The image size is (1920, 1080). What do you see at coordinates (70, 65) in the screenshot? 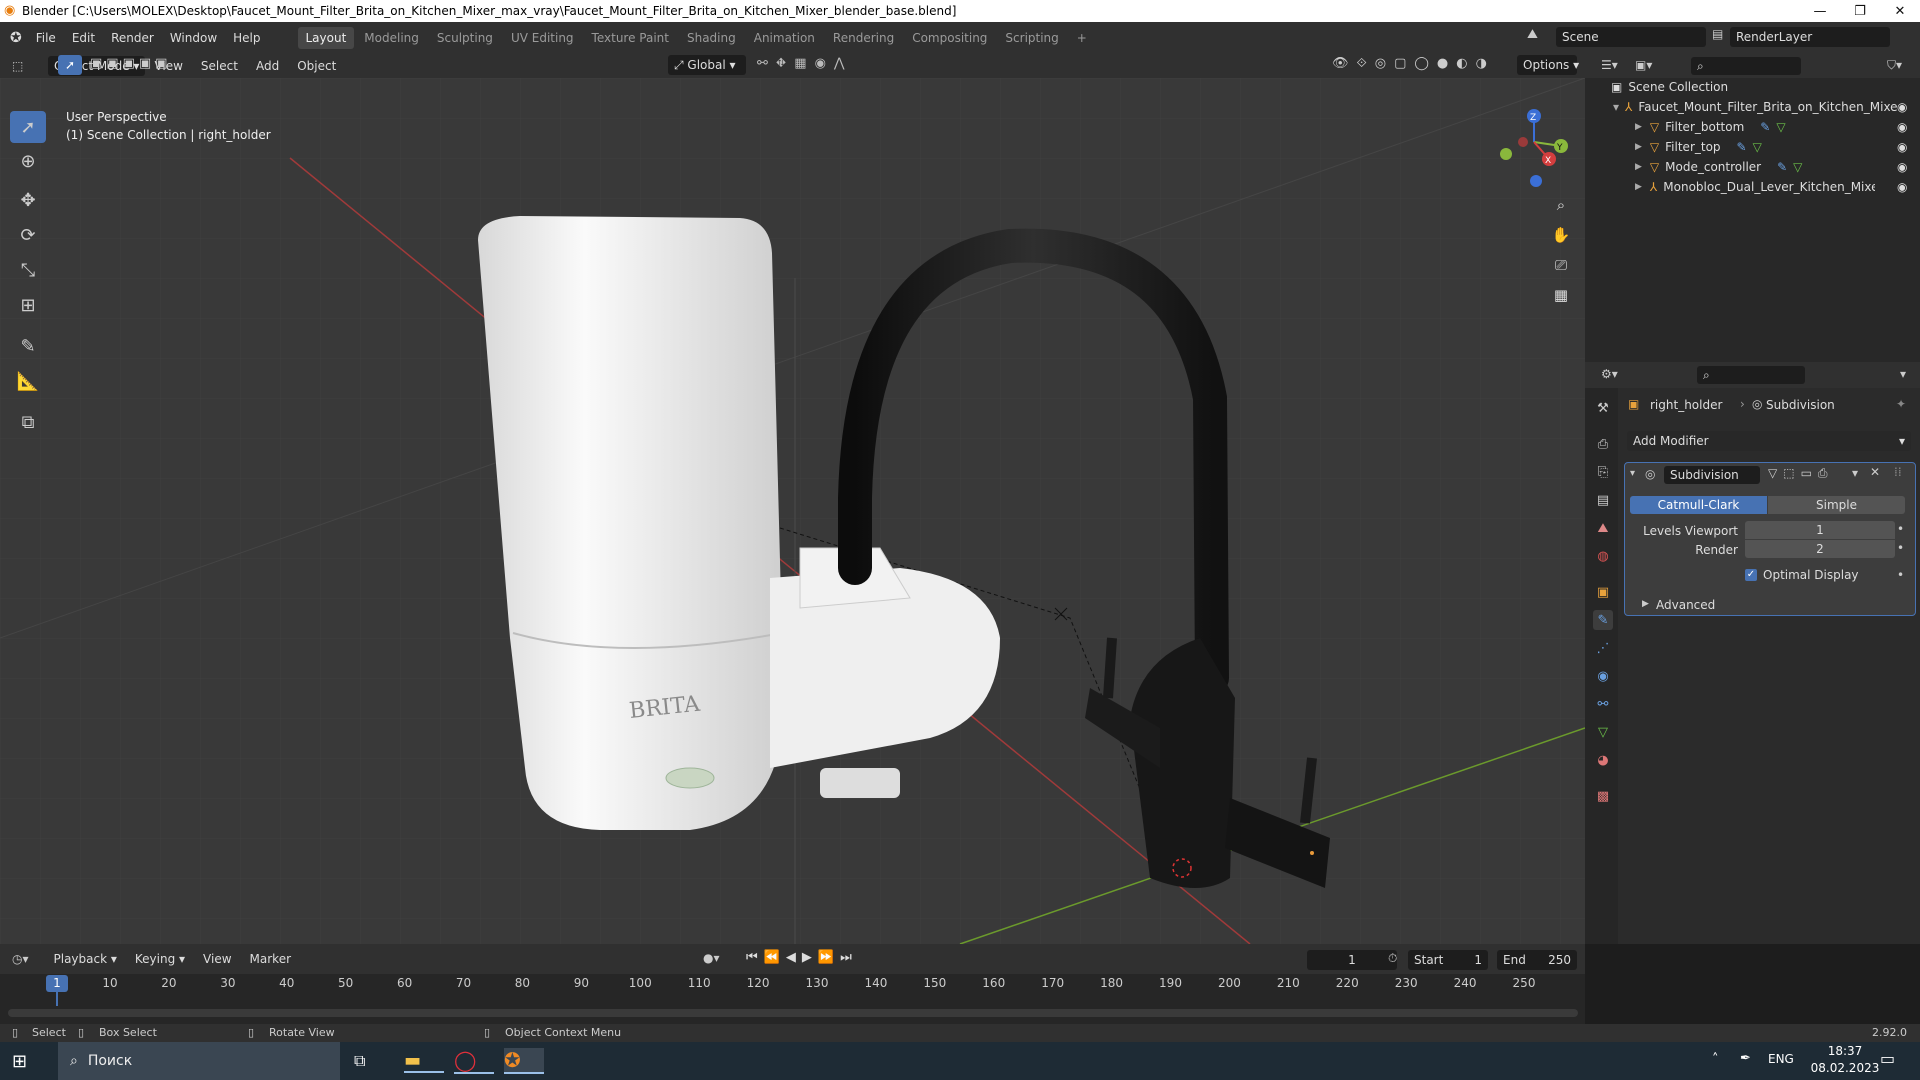
I see `select-mode-icon: ➚` at bounding box center [70, 65].